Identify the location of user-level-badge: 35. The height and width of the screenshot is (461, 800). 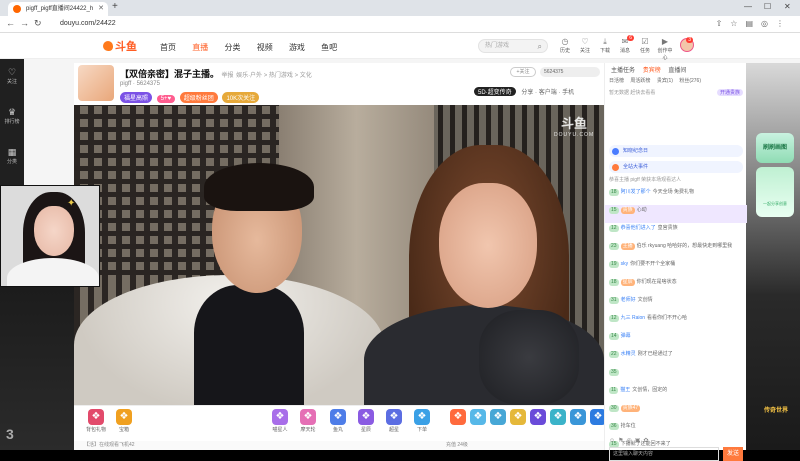
(614, 372).